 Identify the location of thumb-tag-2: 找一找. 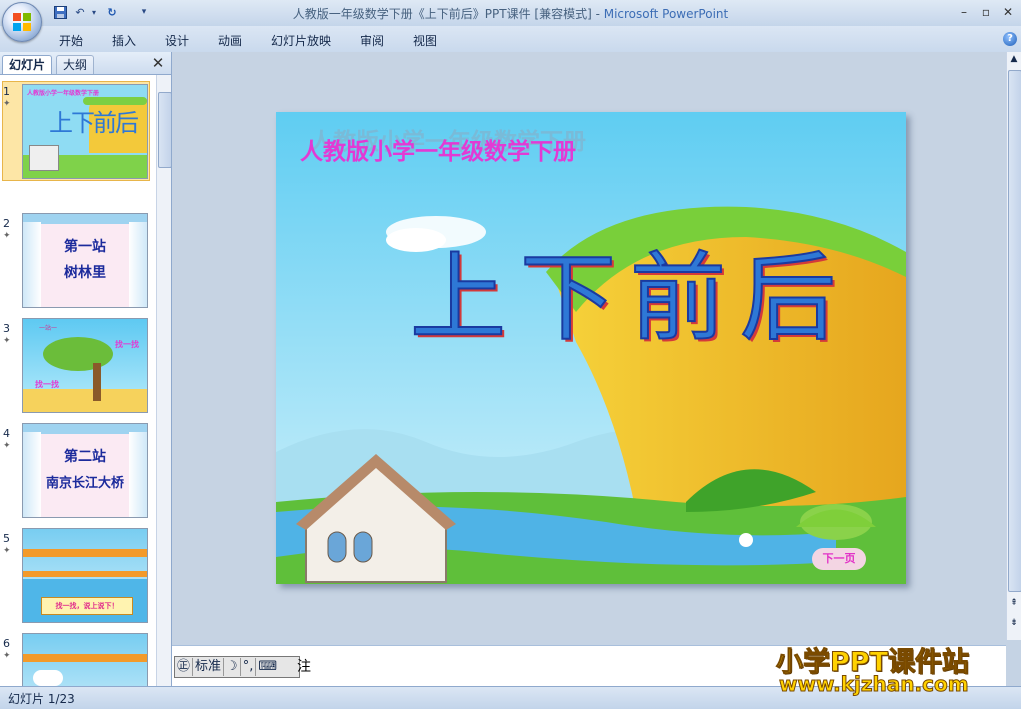
(127, 344).